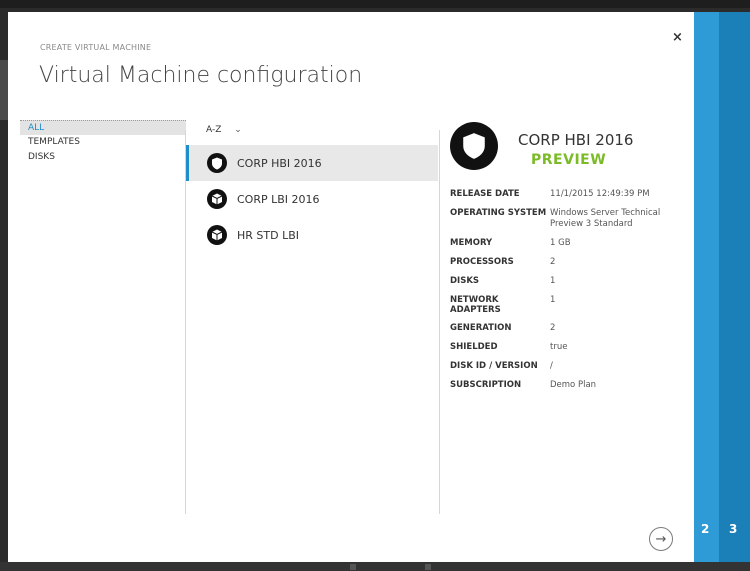  What do you see at coordinates (570, 150) in the screenshot?
I see `detail-header: CORP HBI 2016 PREVIEW` at bounding box center [570, 150].